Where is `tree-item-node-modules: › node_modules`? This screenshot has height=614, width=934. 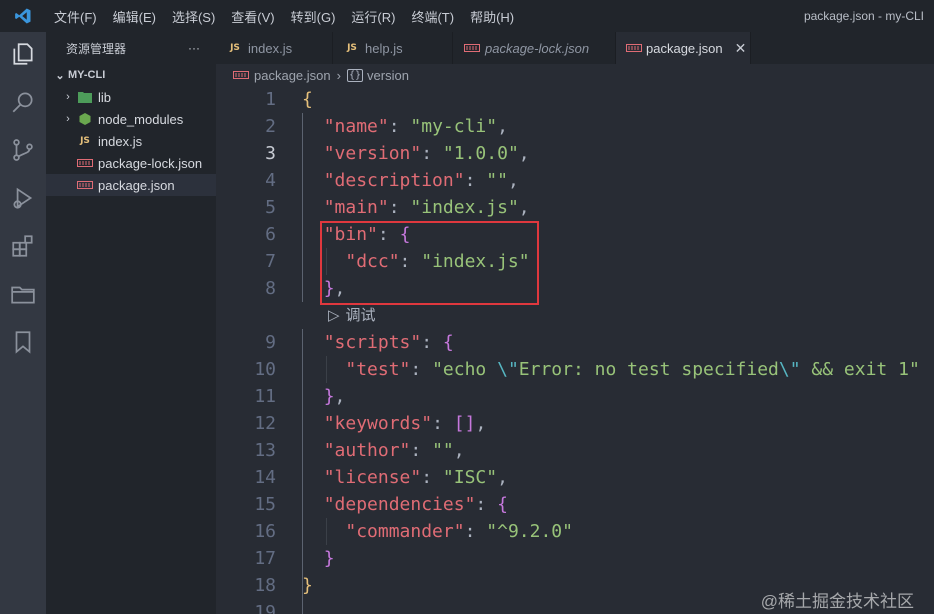 tree-item-node-modules: › node_modules is located at coordinates (131, 119).